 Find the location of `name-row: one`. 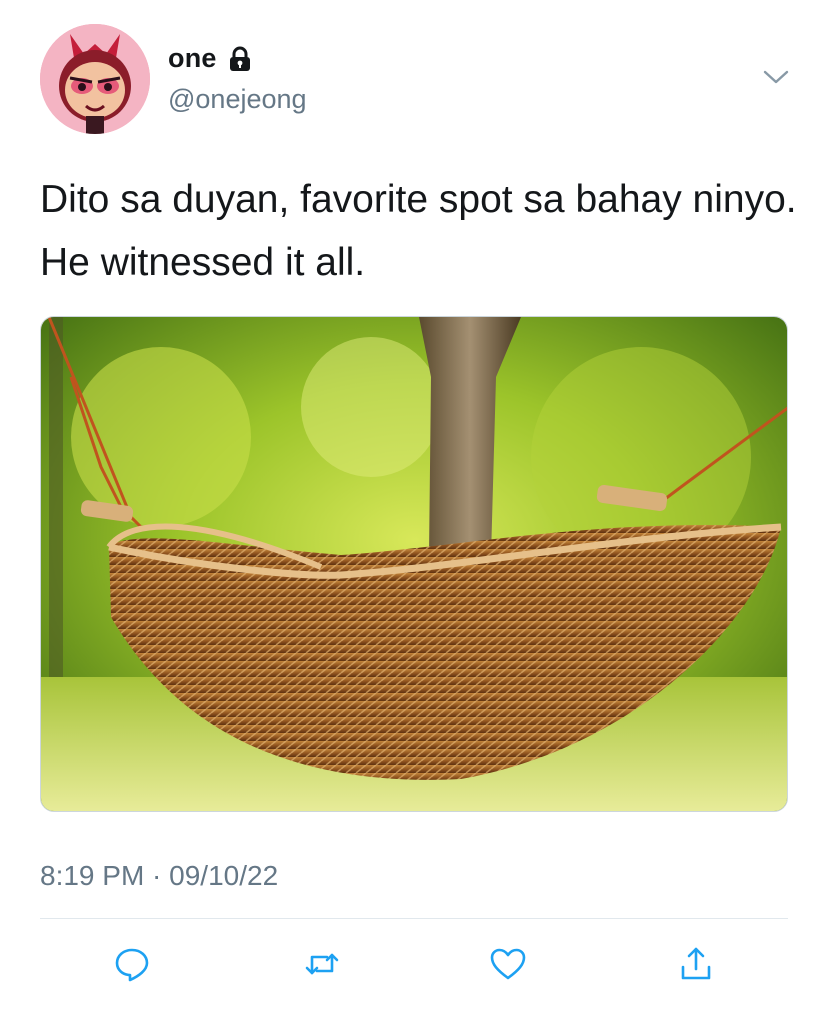

name-row: one is located at coordinates (211, 58).